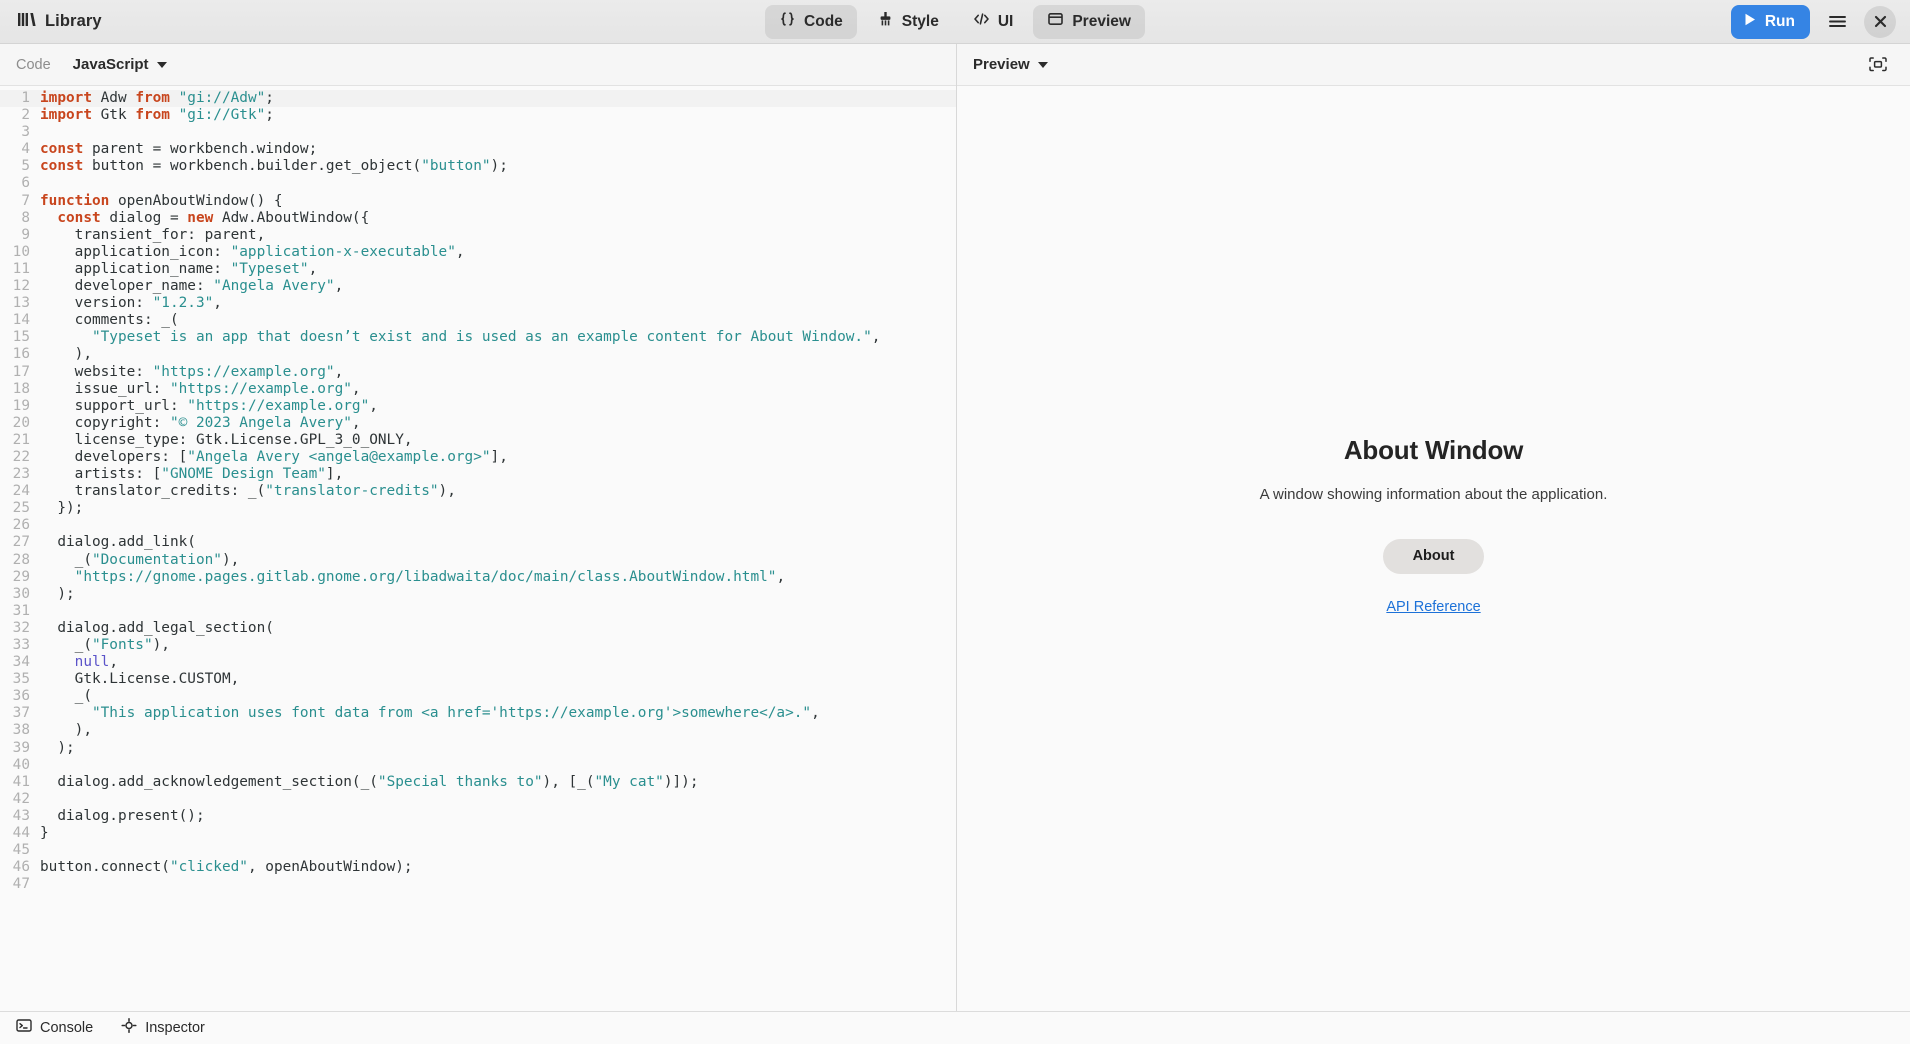 Image resolution: width=1910 pixels, height=1044 pixels. I want to click on code-text: );, so click(57, 747).